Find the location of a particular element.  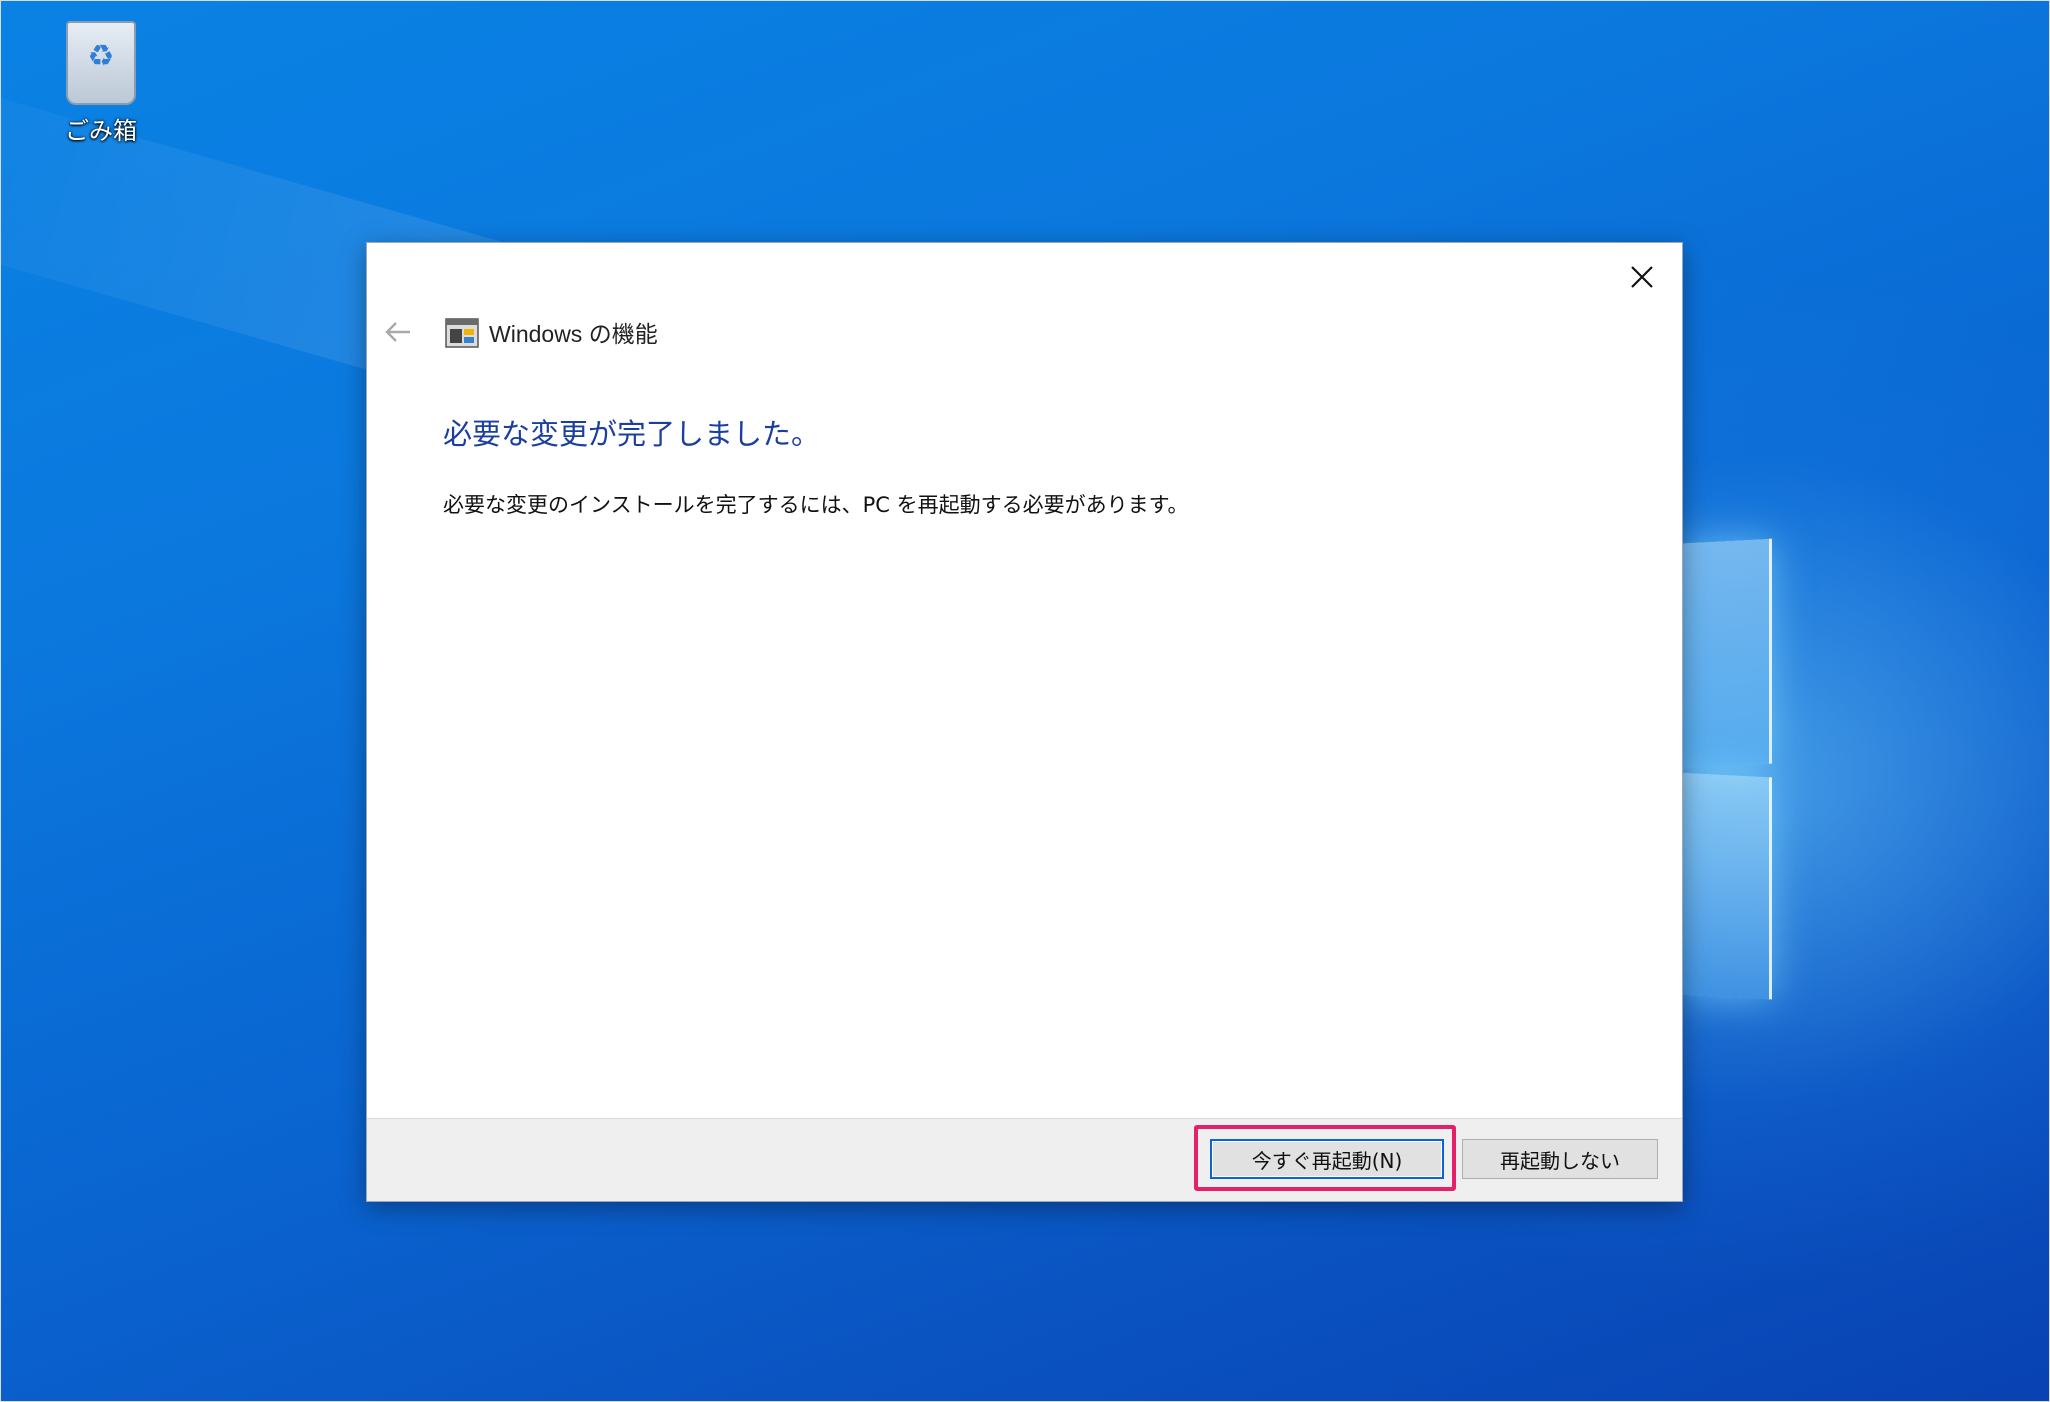

recycle-bin-icon: ♻ is located at coordinates (101, 63).